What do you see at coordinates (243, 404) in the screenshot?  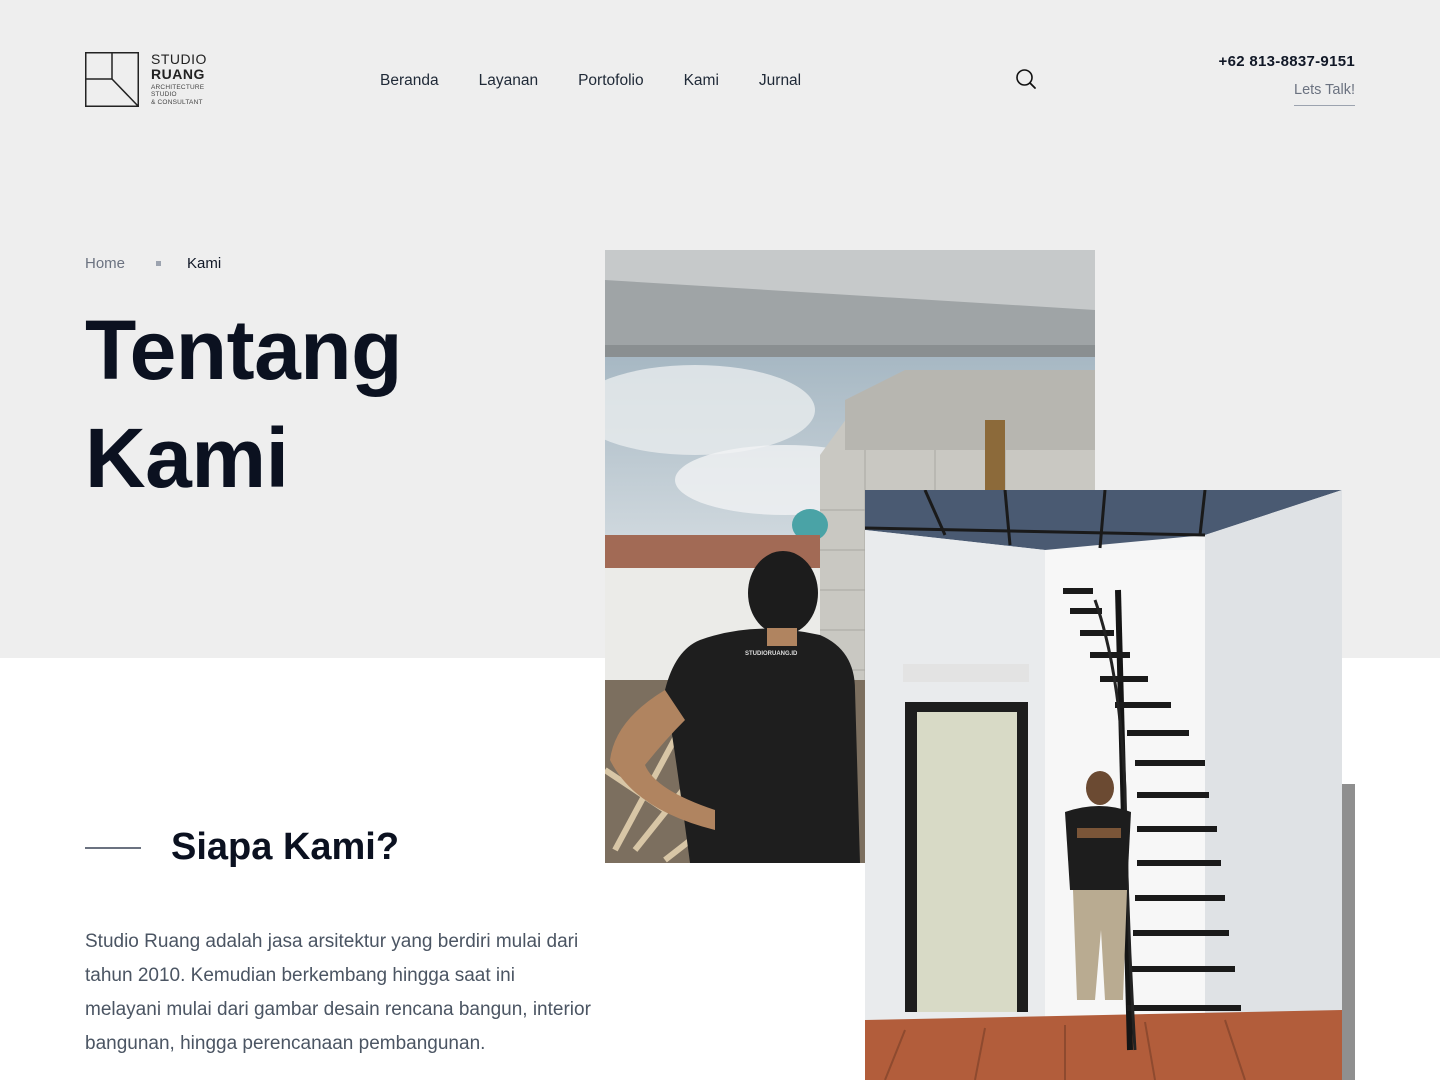 I see `page-title: Tentang Kami` at bounding box center [243, 404].